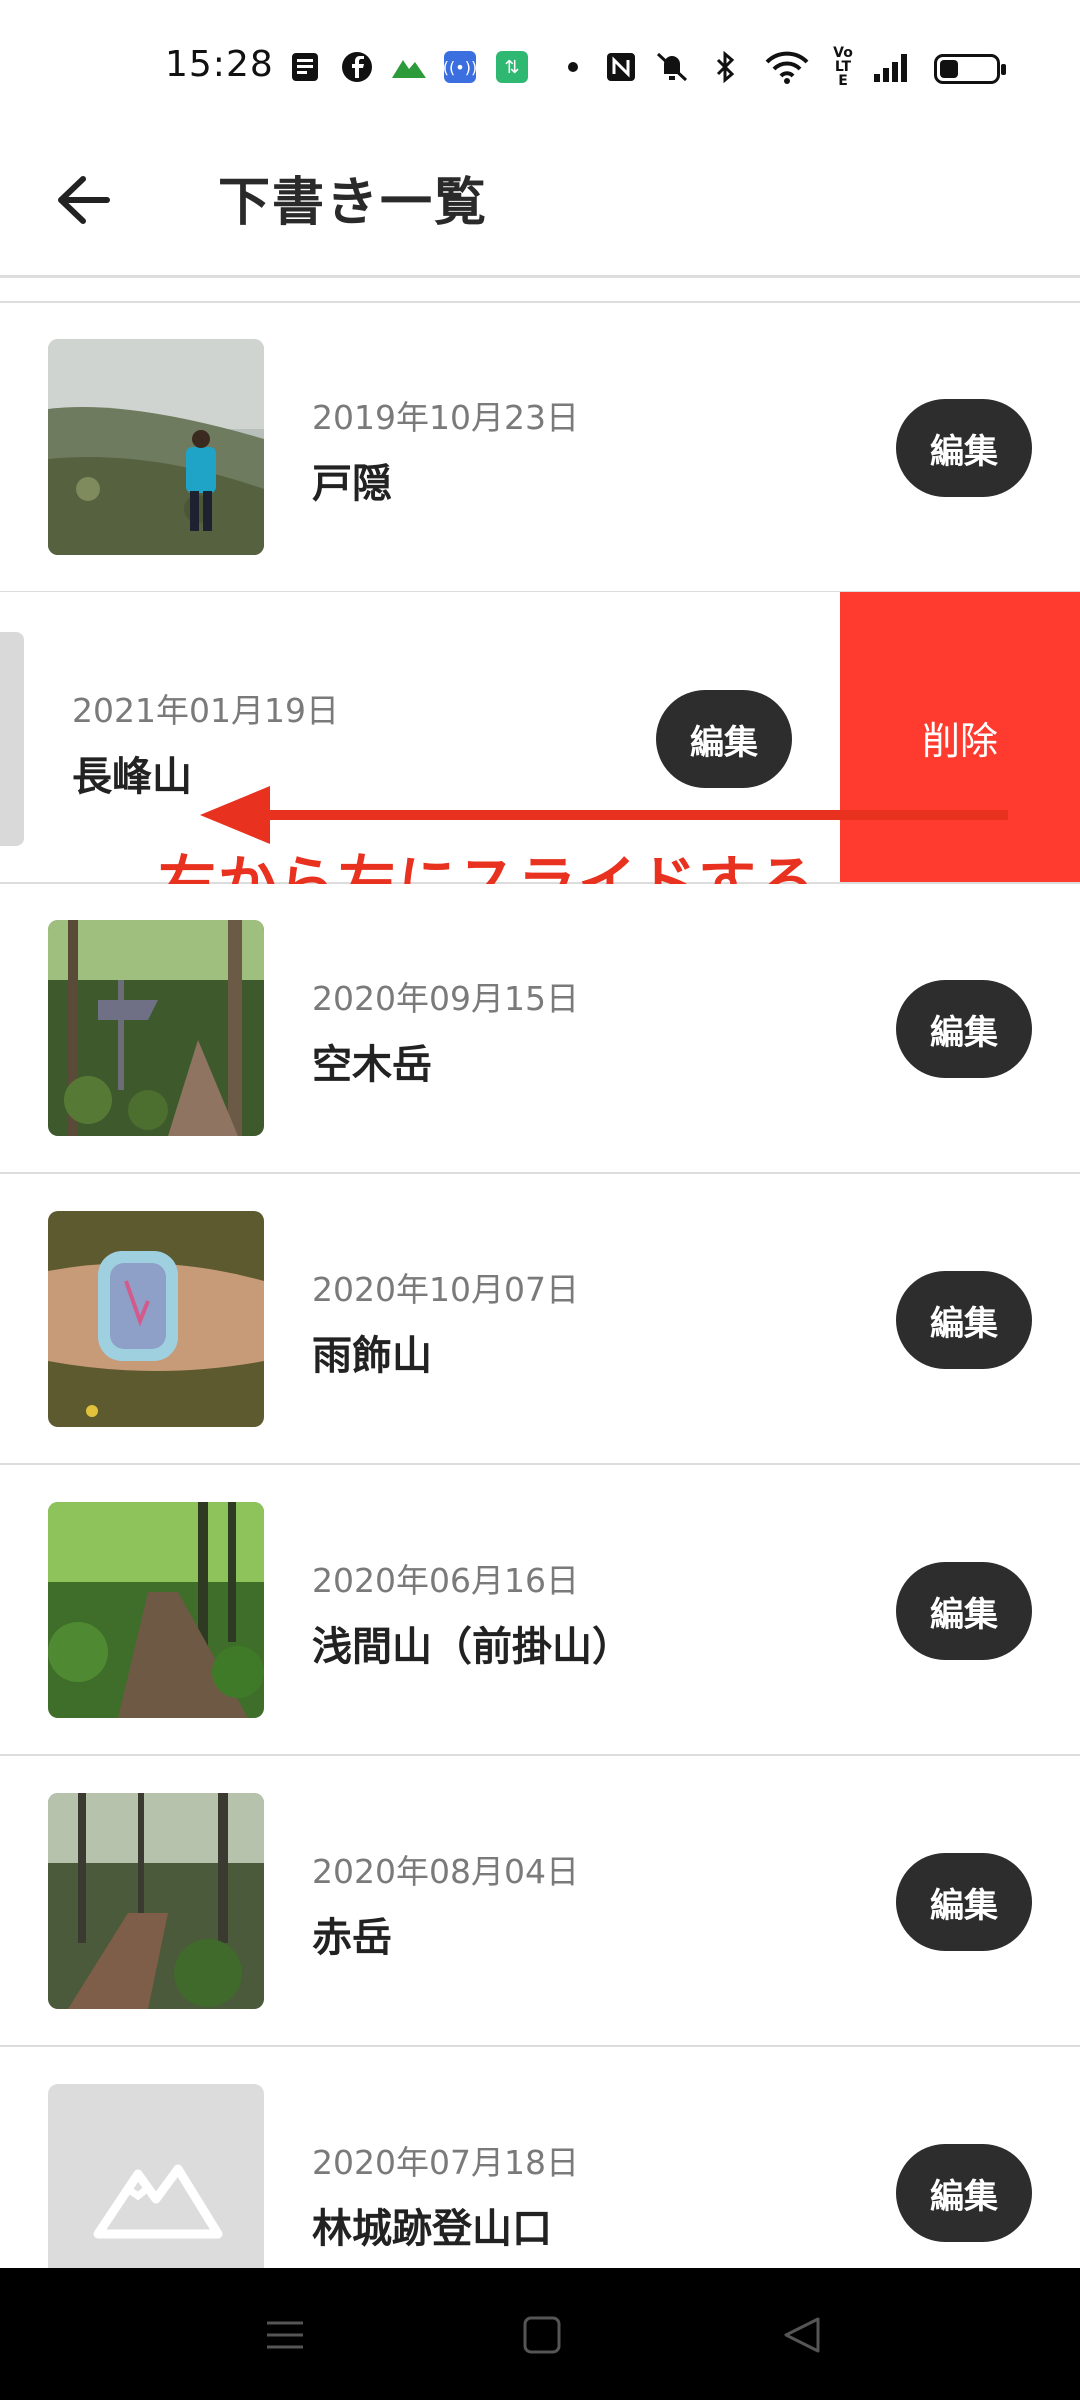 The height and width of the screenshot is (2400, 1080). Describe the element at coordinates (540, 1611) in the screenshot. I see `draft-row: 2020年06月16日 浅間山（前掛山） 編集` at that location.